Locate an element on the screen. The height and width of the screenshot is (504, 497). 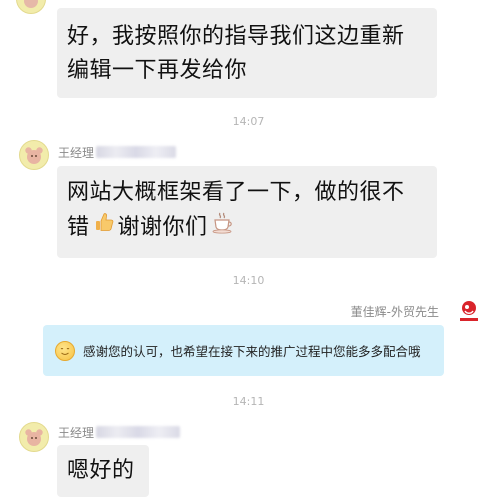
message-line: 好，我按照你的指导我们这边重新 is located at coordinates (236, 36).